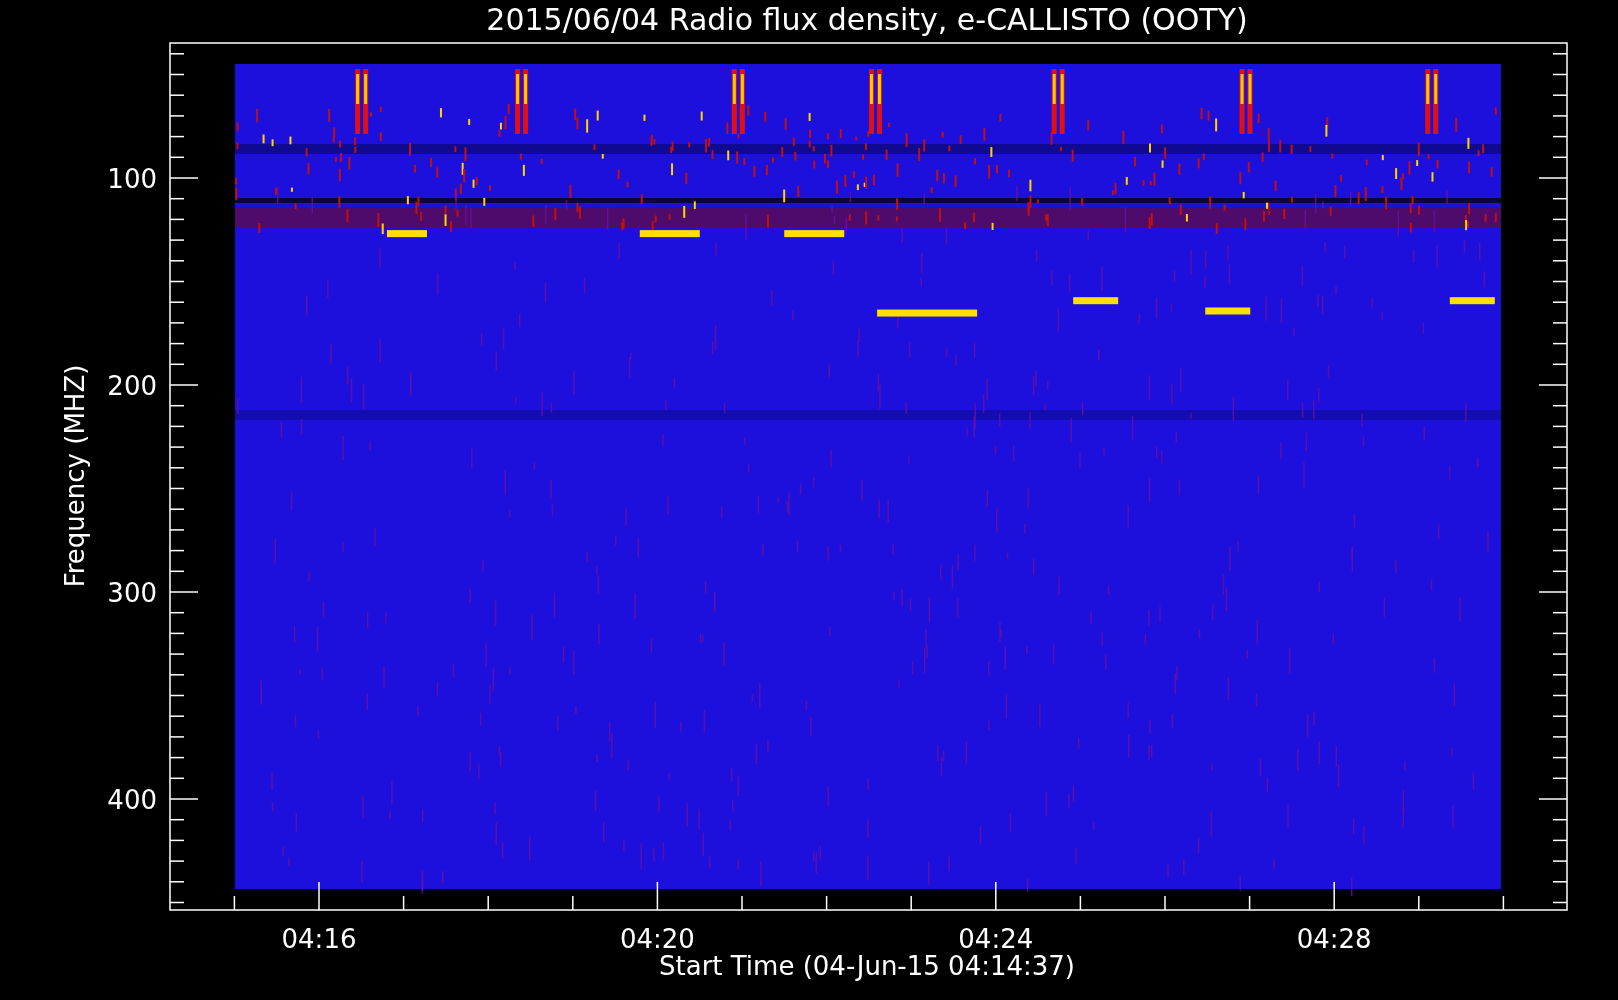 This screenshot has width=1618, height=1000. I want to click on x-tick-label: 04:28, so click(1334, 939).